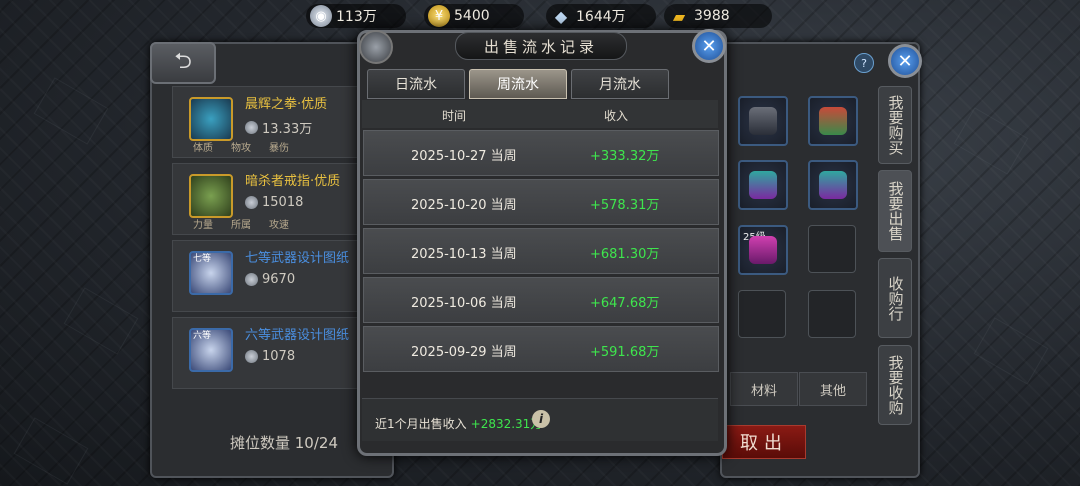 The width and height of the screenshot is (1080, 486). What do you see at coordinates (895, 125) in the screenshot?
I see `tab-buy: 我要购买` at bounding box center [895, 125].